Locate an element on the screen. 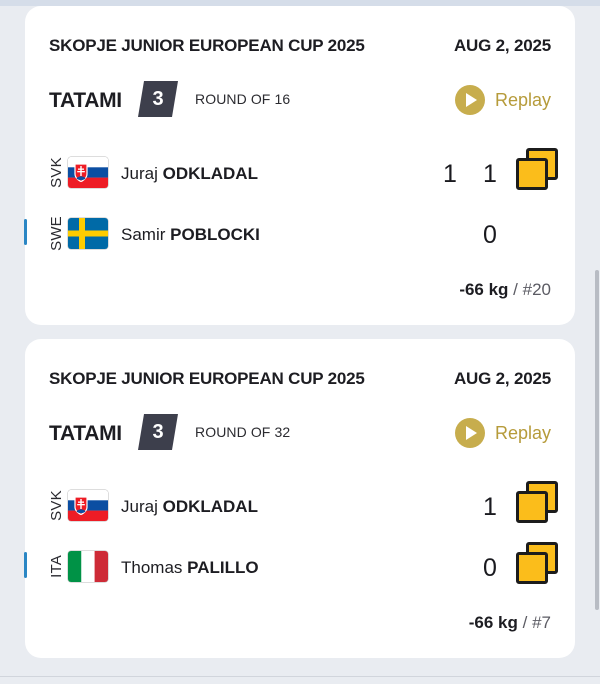 The width and height of the screenshot is (600, 684). round-label: ROUND OF 16 is located at coordinates (243, 99).